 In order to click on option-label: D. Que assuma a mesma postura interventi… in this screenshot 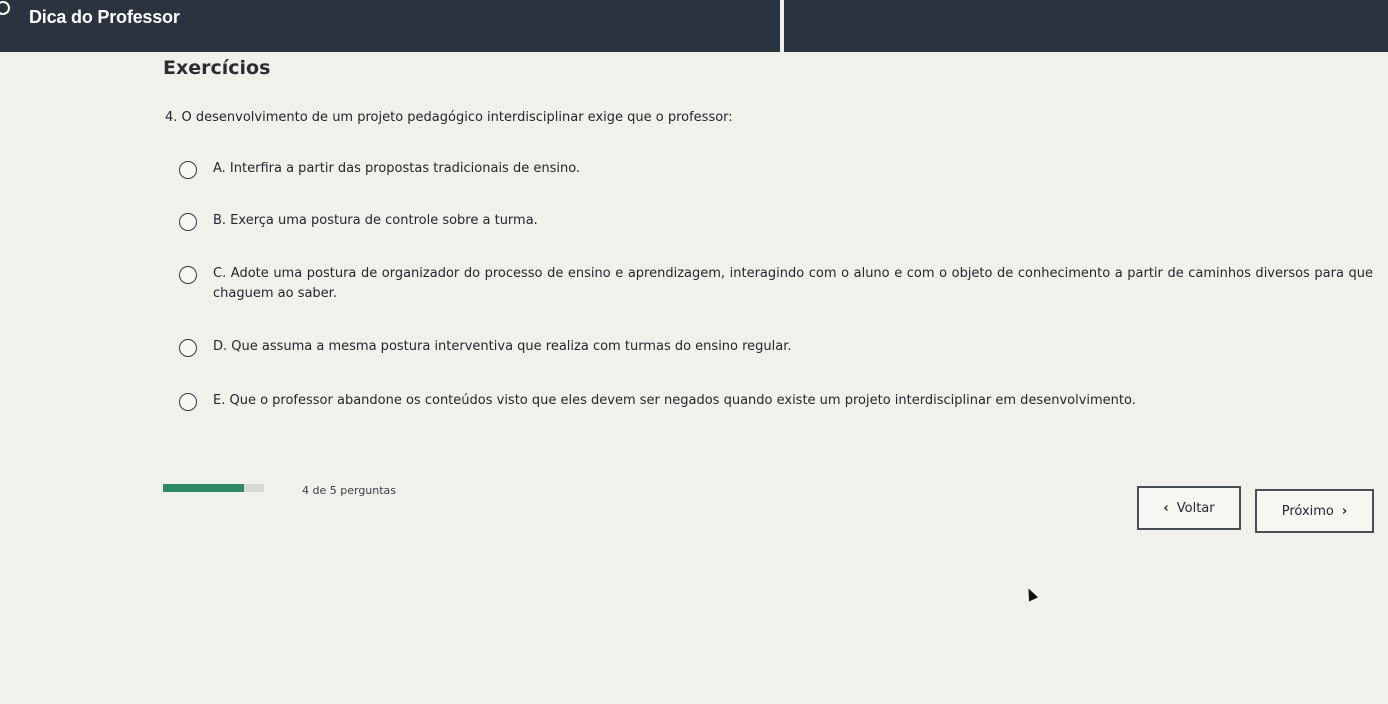, I will do `click(502, 346)`.